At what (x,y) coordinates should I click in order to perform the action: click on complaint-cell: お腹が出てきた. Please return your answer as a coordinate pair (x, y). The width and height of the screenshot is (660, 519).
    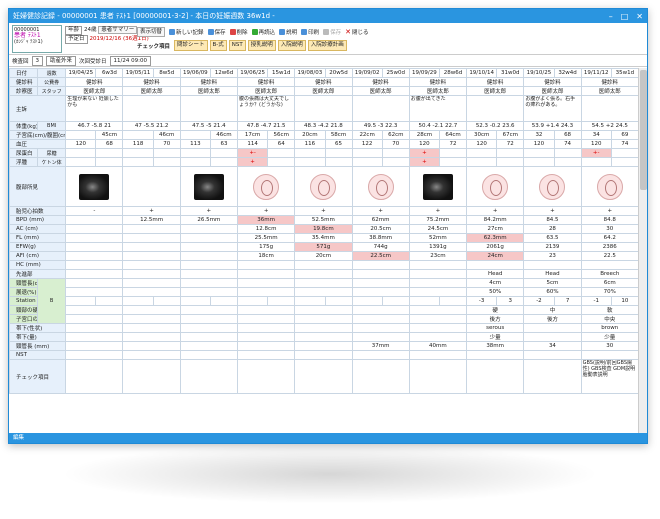
    Looking at the image, I should click on (438, 108).